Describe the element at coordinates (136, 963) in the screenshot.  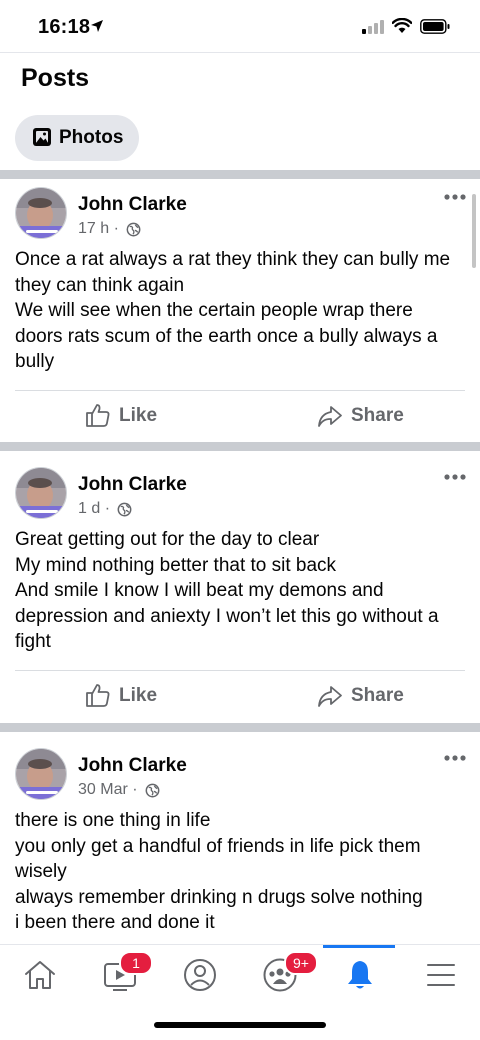
I see `watch-notification-badge: 1` at that location.